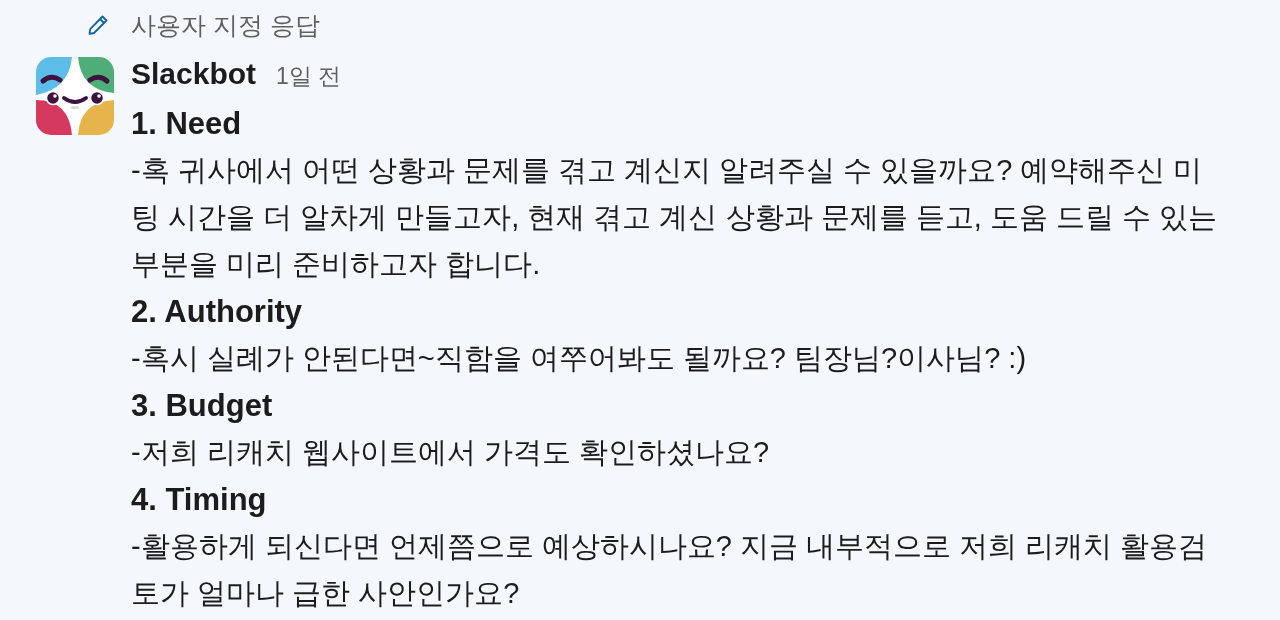 This screenshot has height=620, width=1280. Describe the element at coordinates (98, 25) in the screenshot. I see `pencil-icon` at that location.